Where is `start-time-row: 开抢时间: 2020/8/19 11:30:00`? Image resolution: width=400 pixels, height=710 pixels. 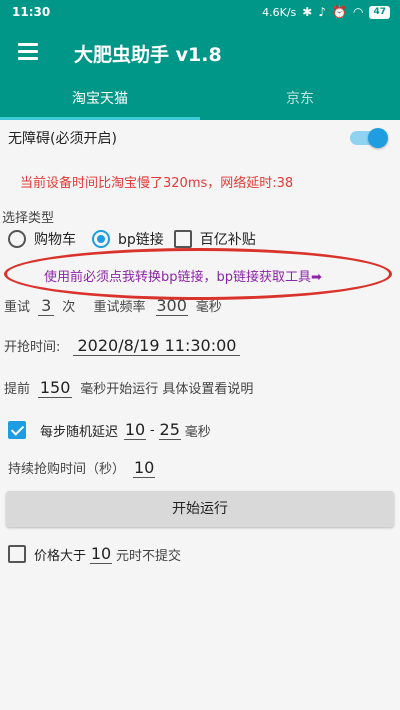 start-time-row: 开抢时间: 2020/8/19 11:30:00 is located at coordinates (202, 348).